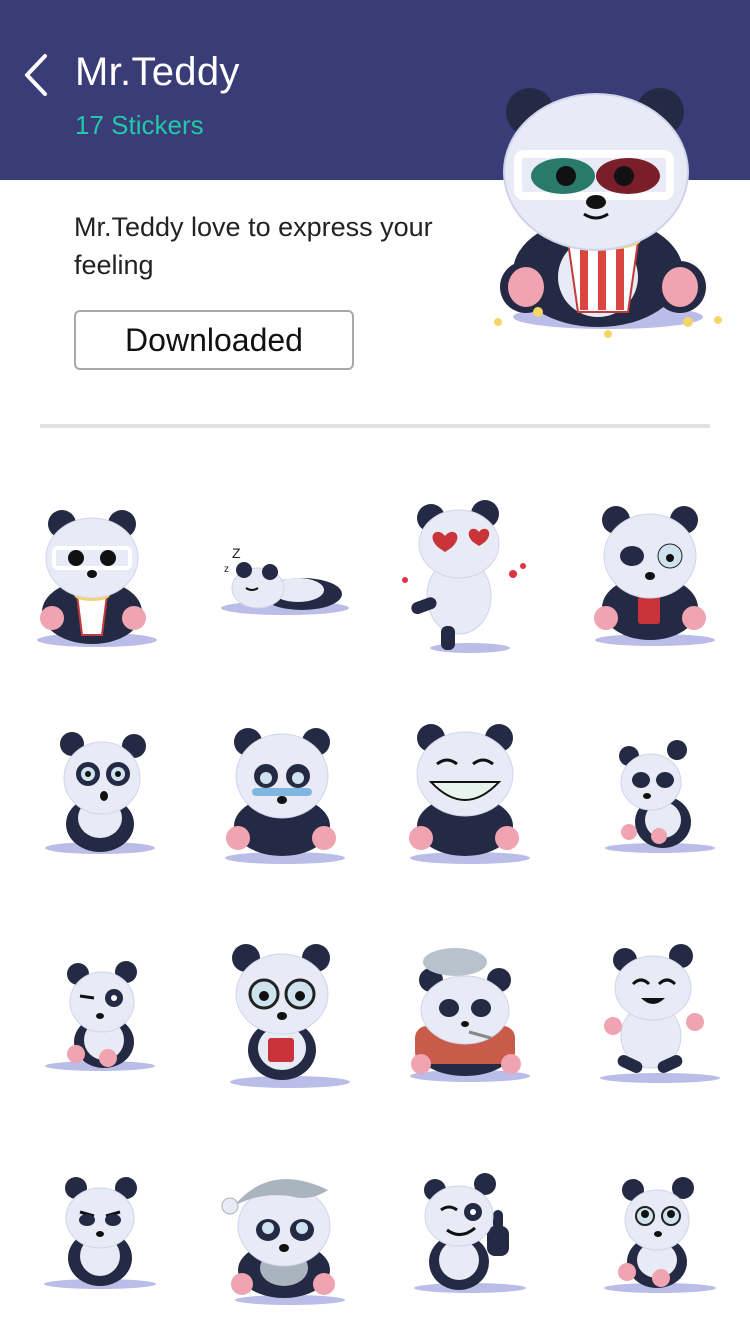 This screenshot has height=1334, width=750. What do you see at coordinates (97, 580) in the screenshot?
I see `sticker-popcorn` at bounding box center [97, 580].